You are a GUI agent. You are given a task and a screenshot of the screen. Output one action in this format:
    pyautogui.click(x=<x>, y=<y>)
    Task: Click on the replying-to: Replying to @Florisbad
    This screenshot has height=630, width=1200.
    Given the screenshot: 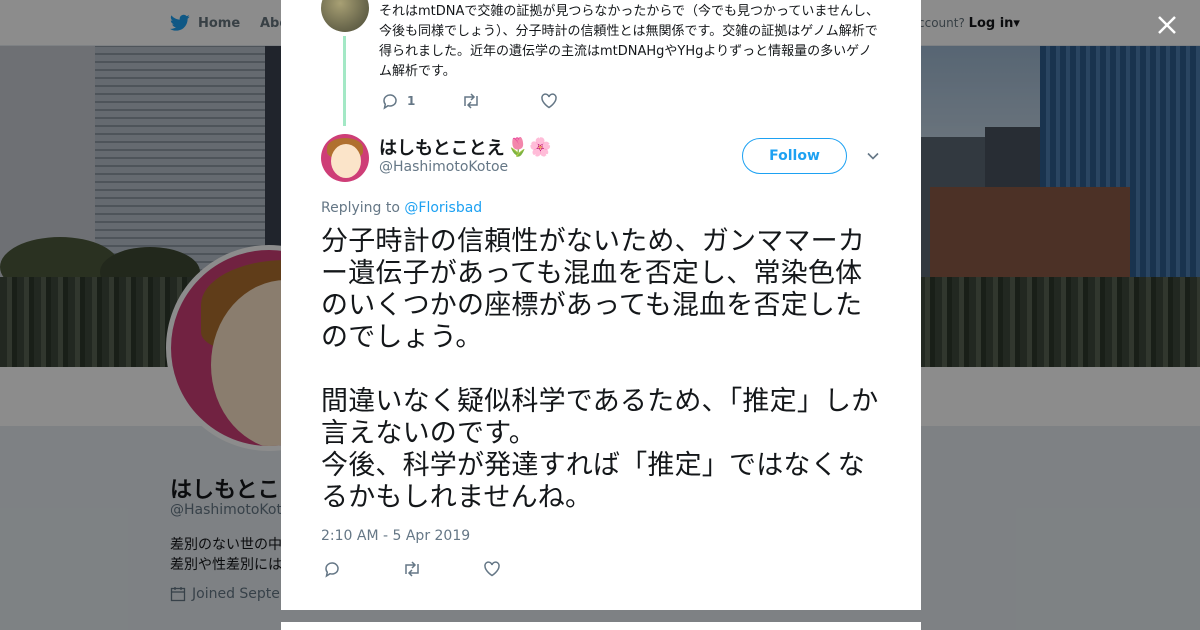 What is the action you would take?
    pyautogui.click(x=401, y=208)
    